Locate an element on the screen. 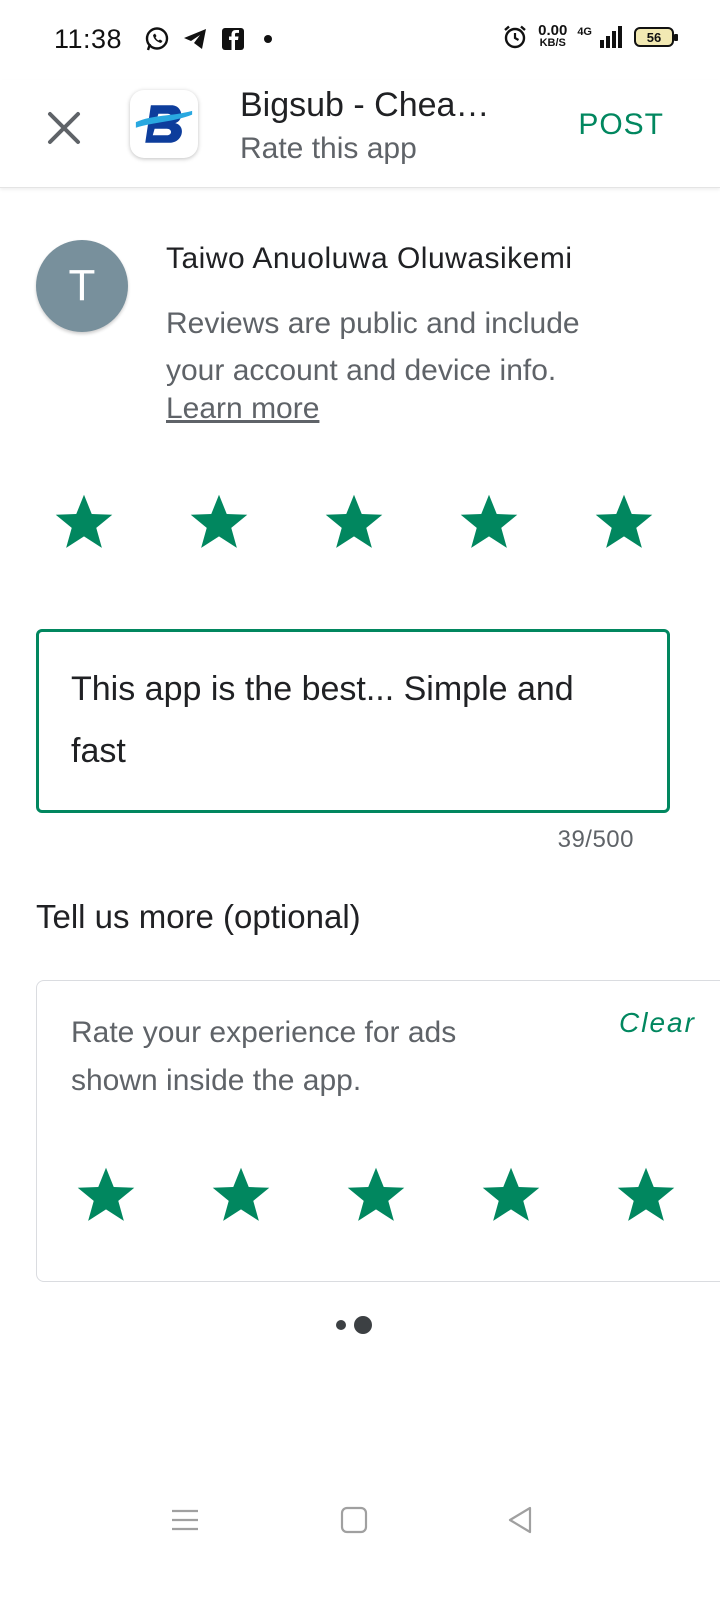  menu-icon is located at coordinates (185, 1522).